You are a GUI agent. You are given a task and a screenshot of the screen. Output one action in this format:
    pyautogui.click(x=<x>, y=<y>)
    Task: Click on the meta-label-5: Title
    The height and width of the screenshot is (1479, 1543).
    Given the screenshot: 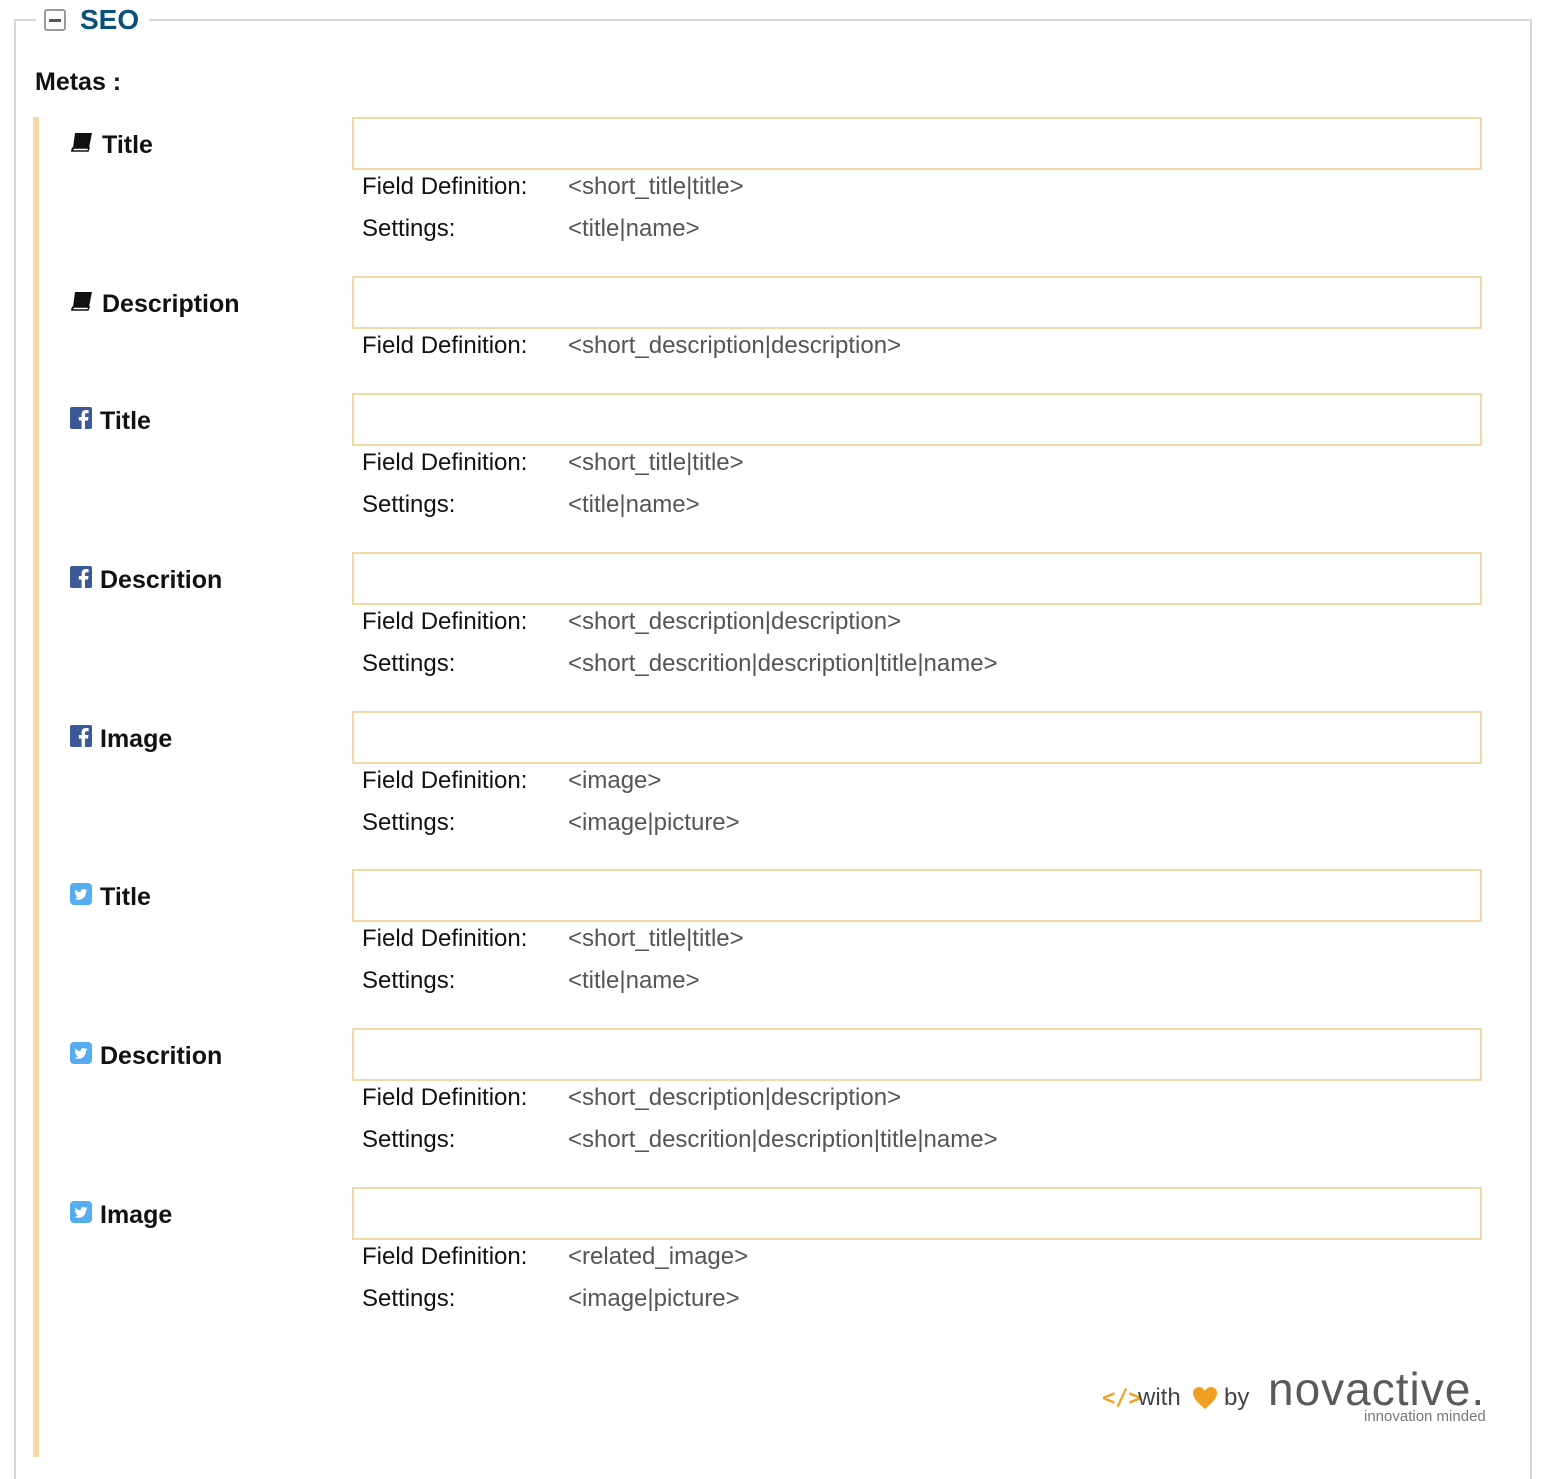 What is the action you would take?
    pyautogui.click(x=110, y=897)
    